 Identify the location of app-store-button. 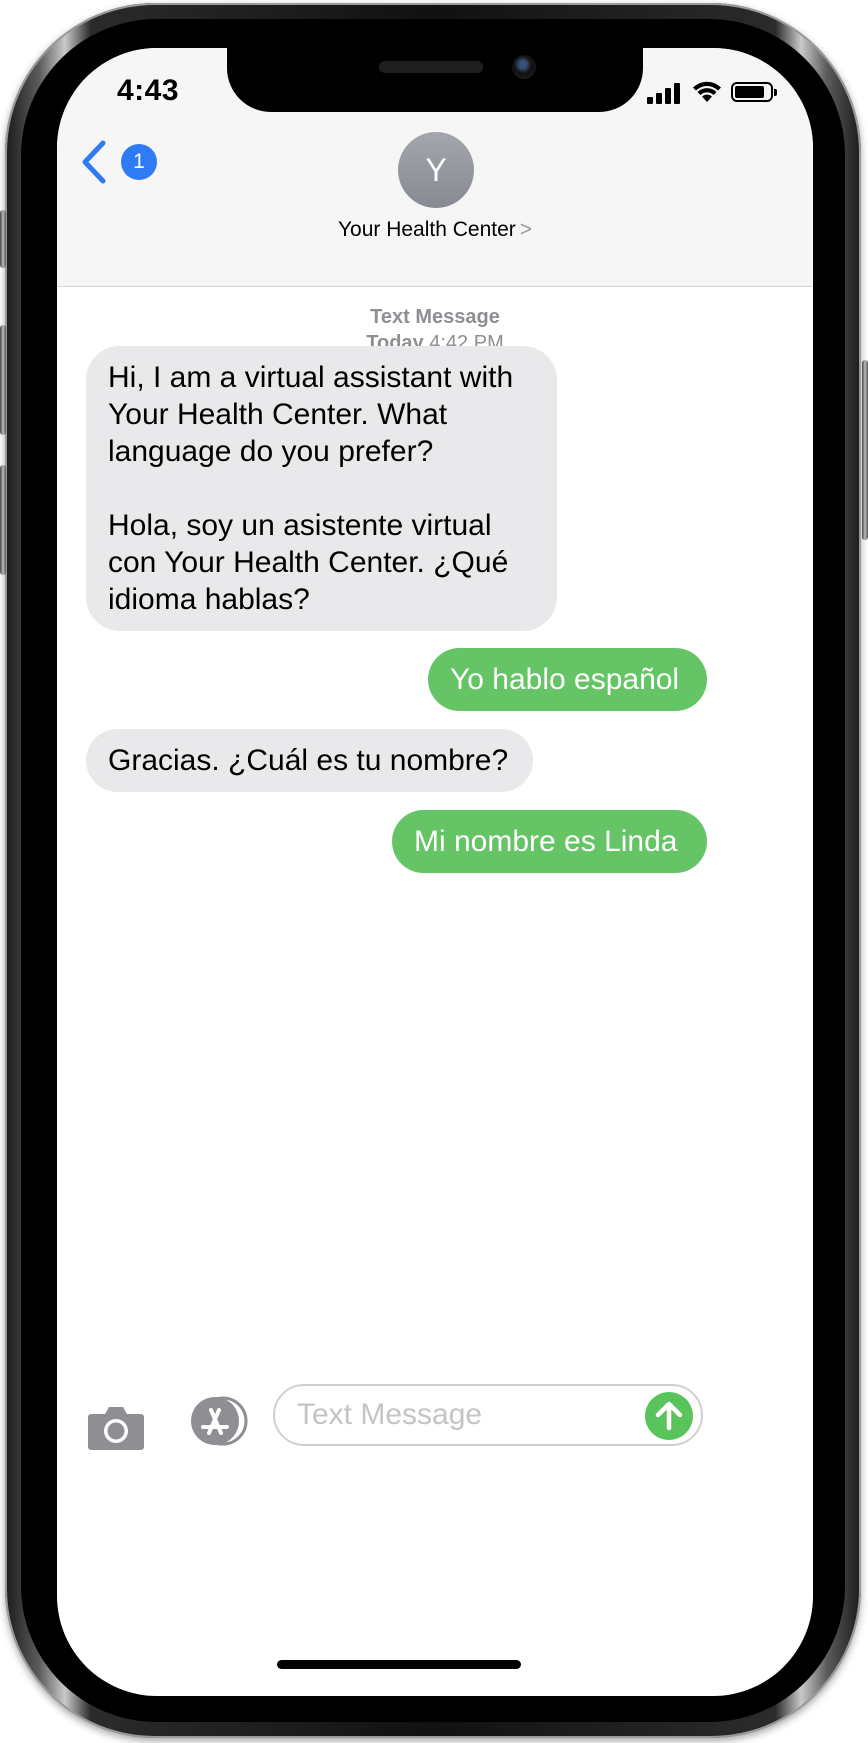
(218, 1421).